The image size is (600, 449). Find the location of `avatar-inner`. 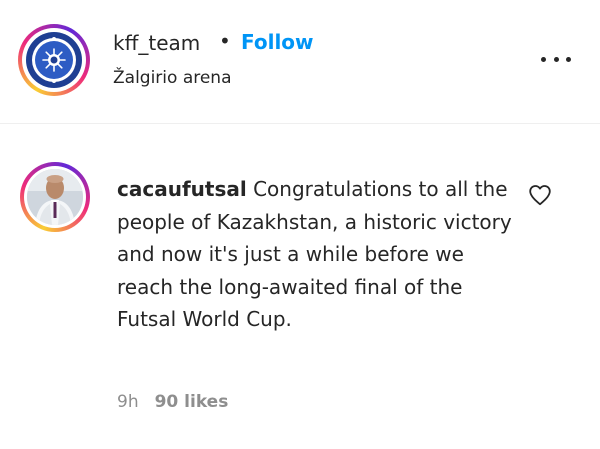

avatar-inner is located at coordinates (54, 60).